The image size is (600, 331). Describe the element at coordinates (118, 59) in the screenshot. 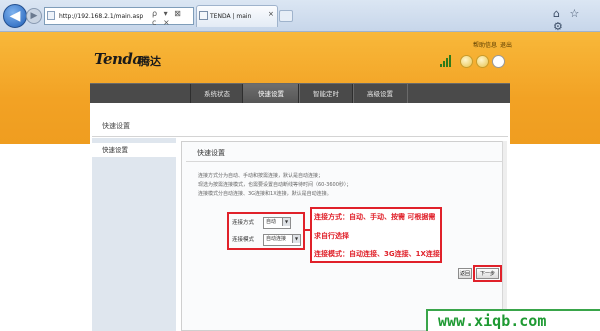

I see `brand-logo: Tenda` at that location.